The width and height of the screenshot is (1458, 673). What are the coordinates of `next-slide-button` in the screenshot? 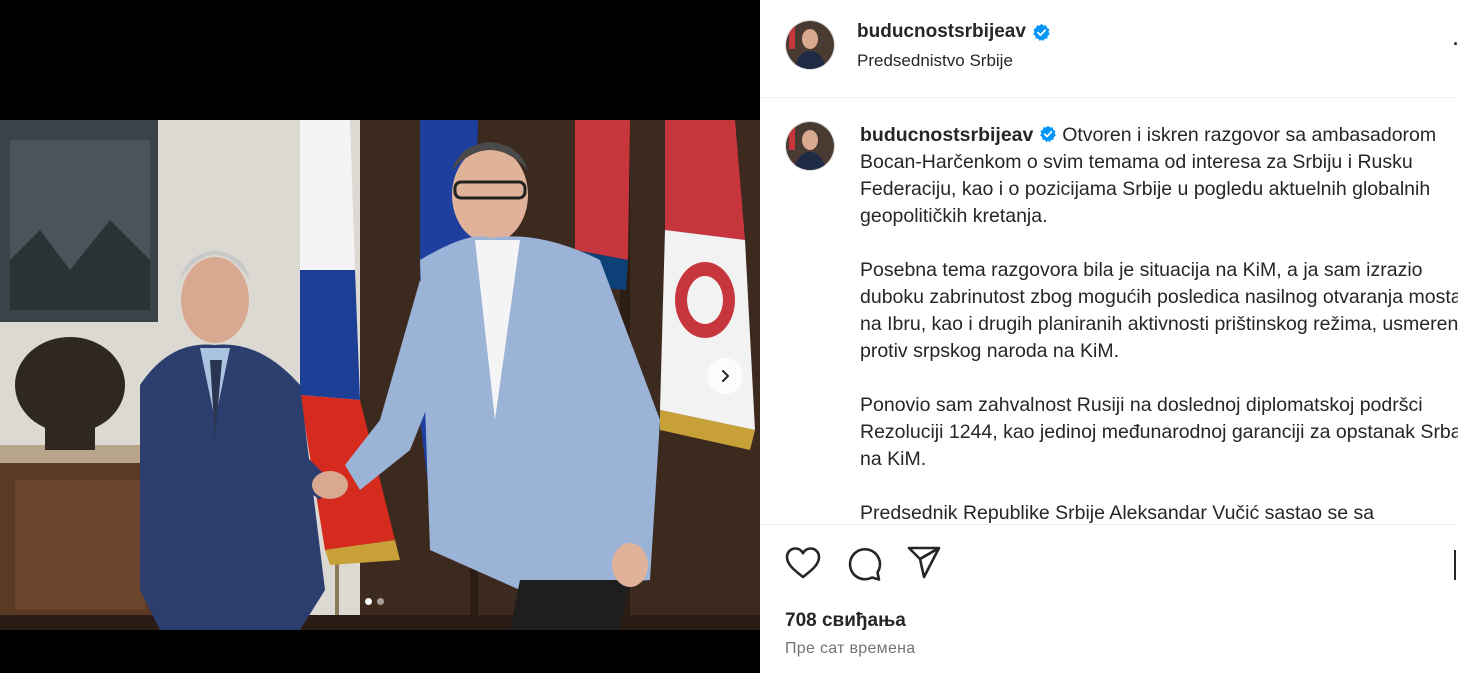 It's located at (725, 376).